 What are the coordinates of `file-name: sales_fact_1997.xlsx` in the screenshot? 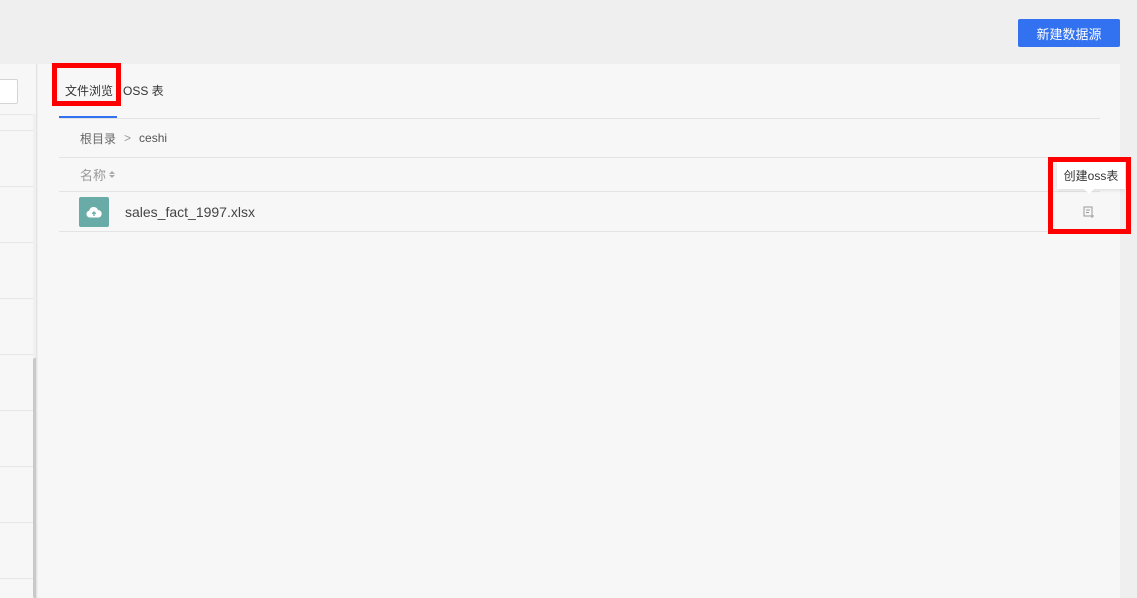 It's located at (190, 212).